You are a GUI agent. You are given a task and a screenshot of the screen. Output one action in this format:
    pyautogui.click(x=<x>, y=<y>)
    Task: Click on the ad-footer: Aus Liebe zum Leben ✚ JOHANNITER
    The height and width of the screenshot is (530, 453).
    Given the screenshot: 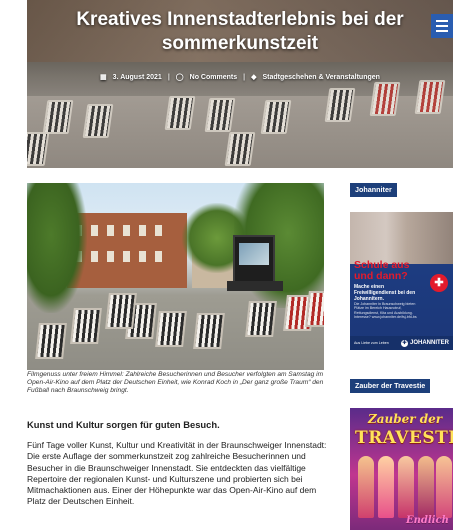 What is the action you would take?
    pyautogui.click(x=401, y=343)
    